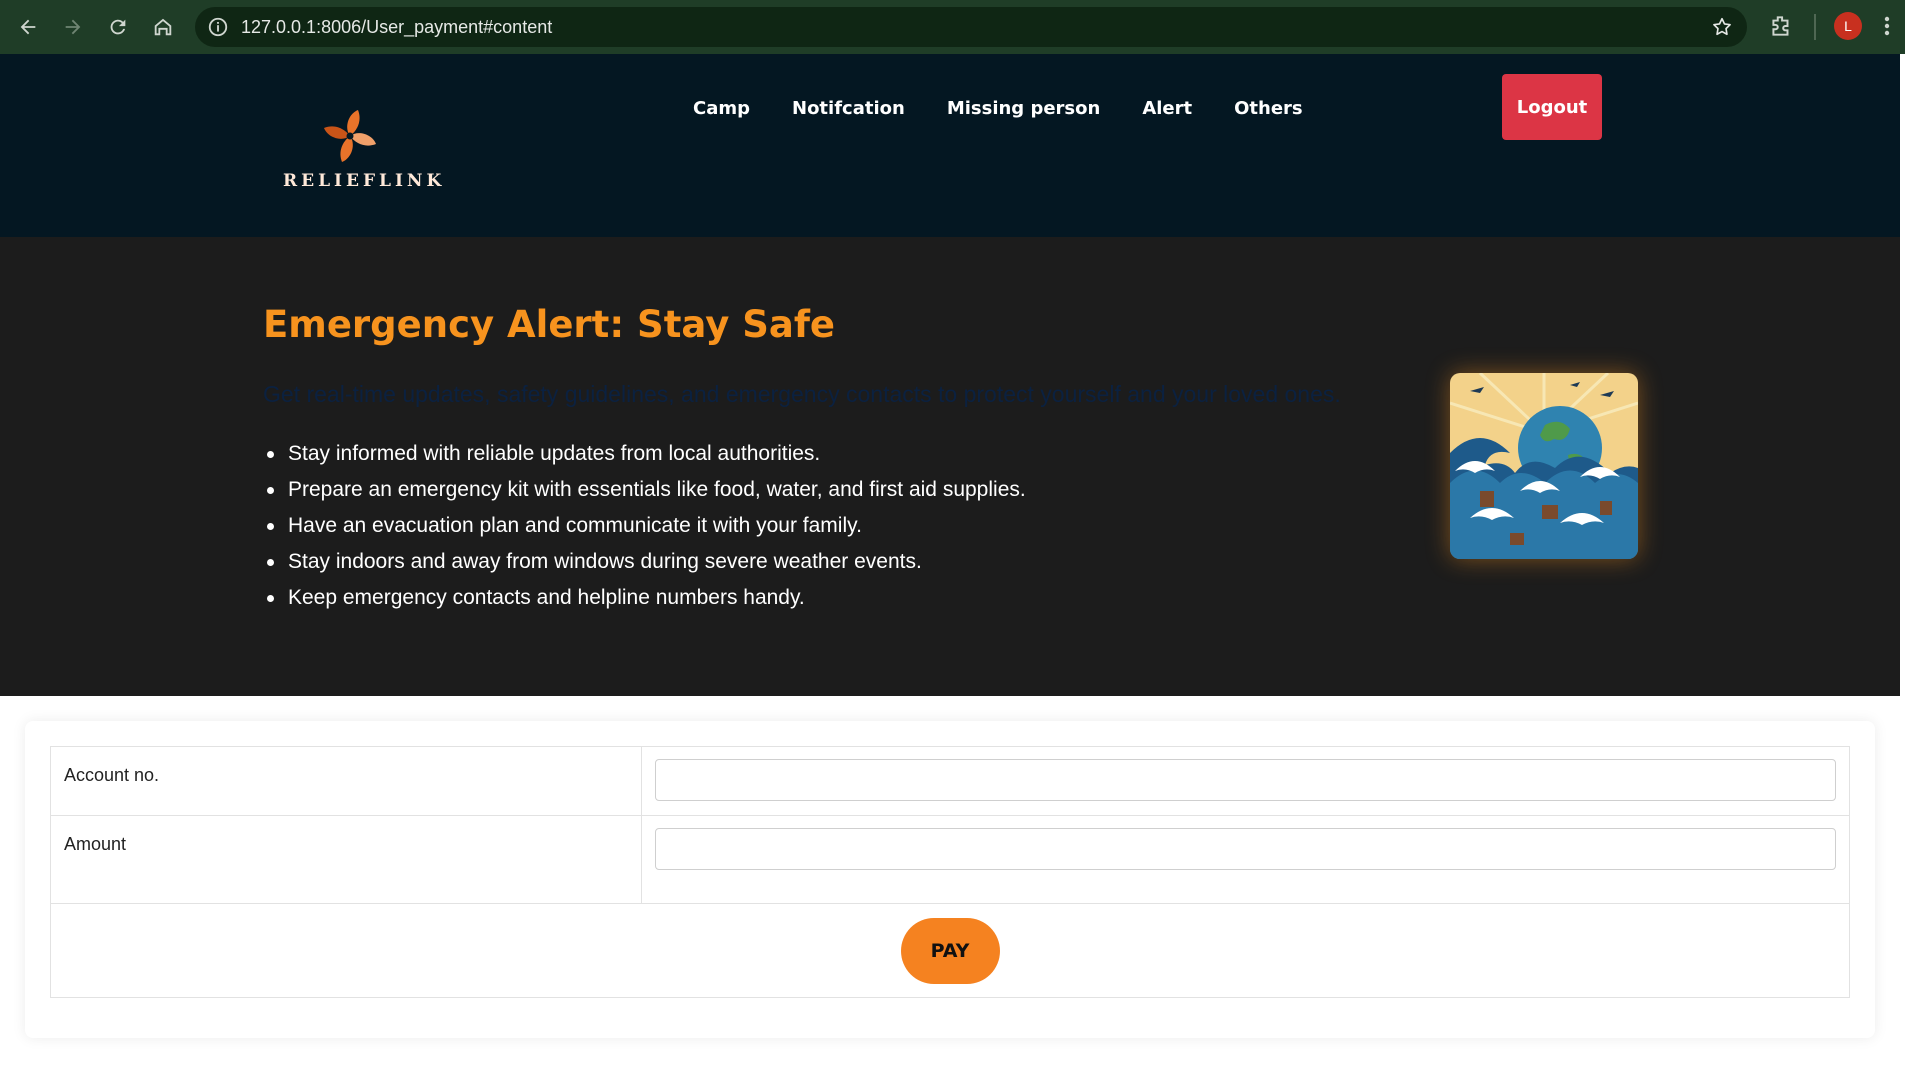 The image size is (1905, 1078). Describe the element at coordinates (1722, 27) in the screenshot. I see `bookmark-star-icon` at that location.